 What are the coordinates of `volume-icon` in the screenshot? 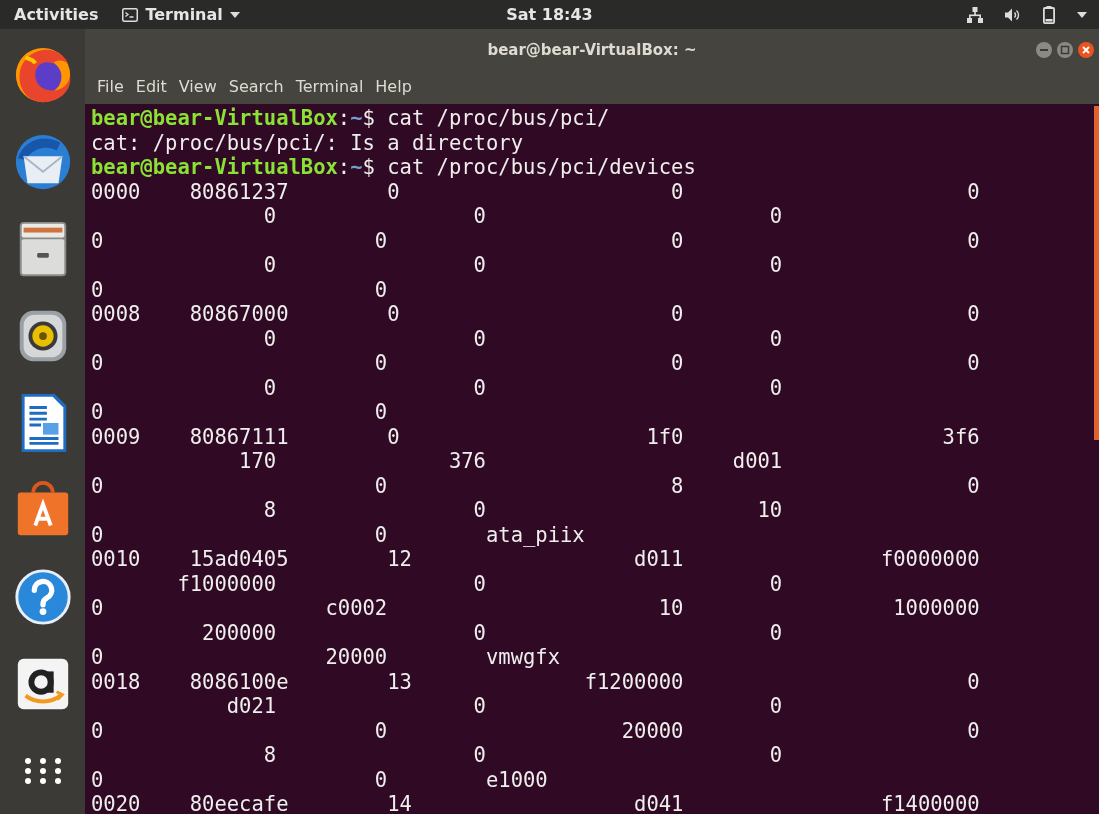 It's located at (1013, 14).